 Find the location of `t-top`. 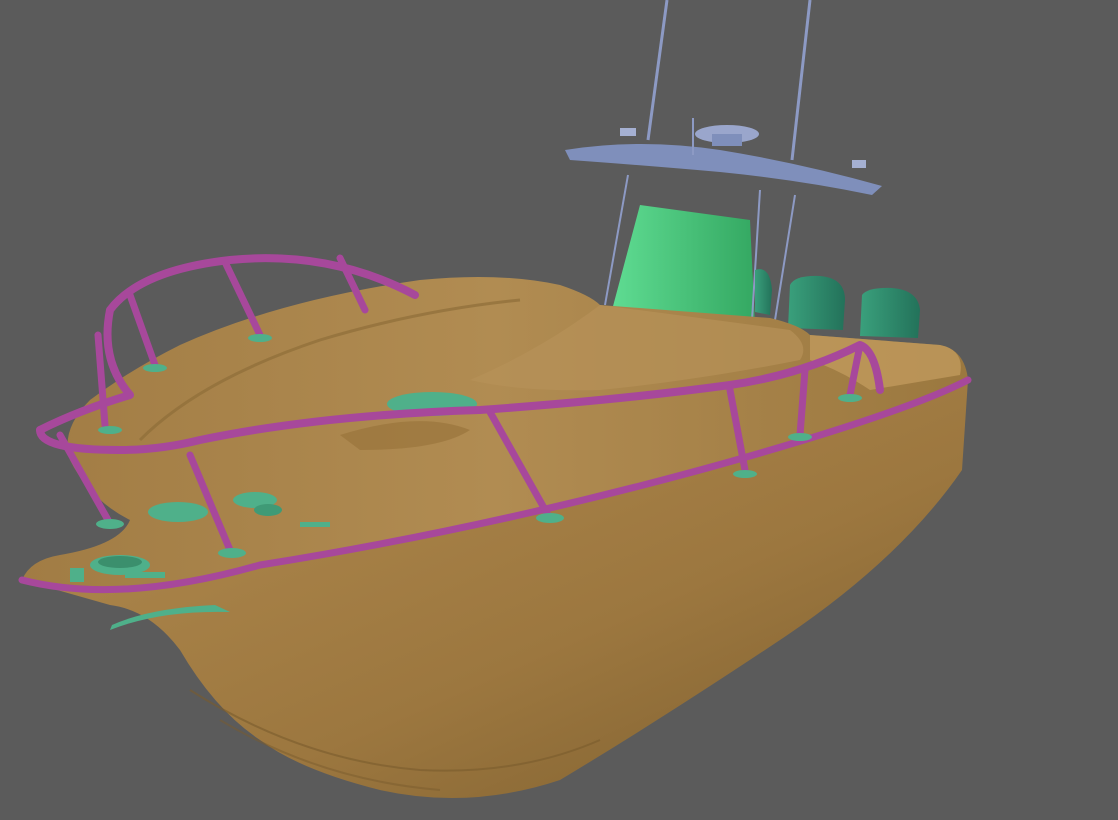

t-top is located at coordinates (723, 156).